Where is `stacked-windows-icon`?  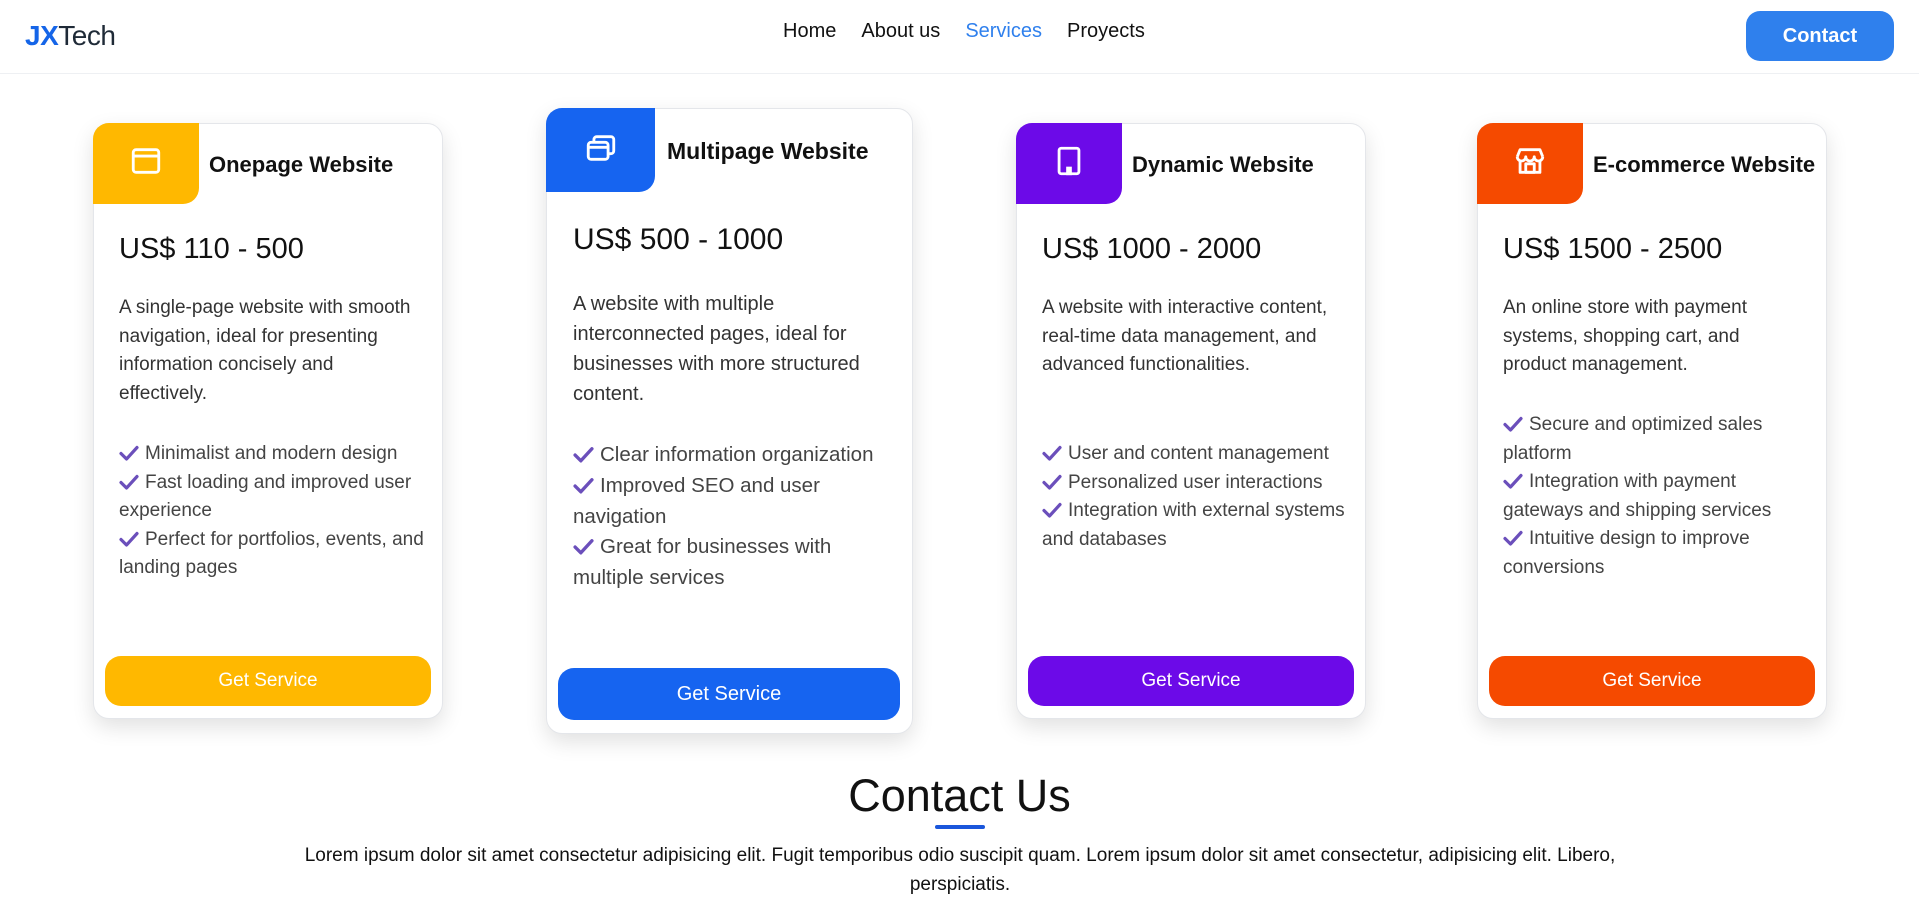
stacked-windows-icon is located at coordinates (601, 150).